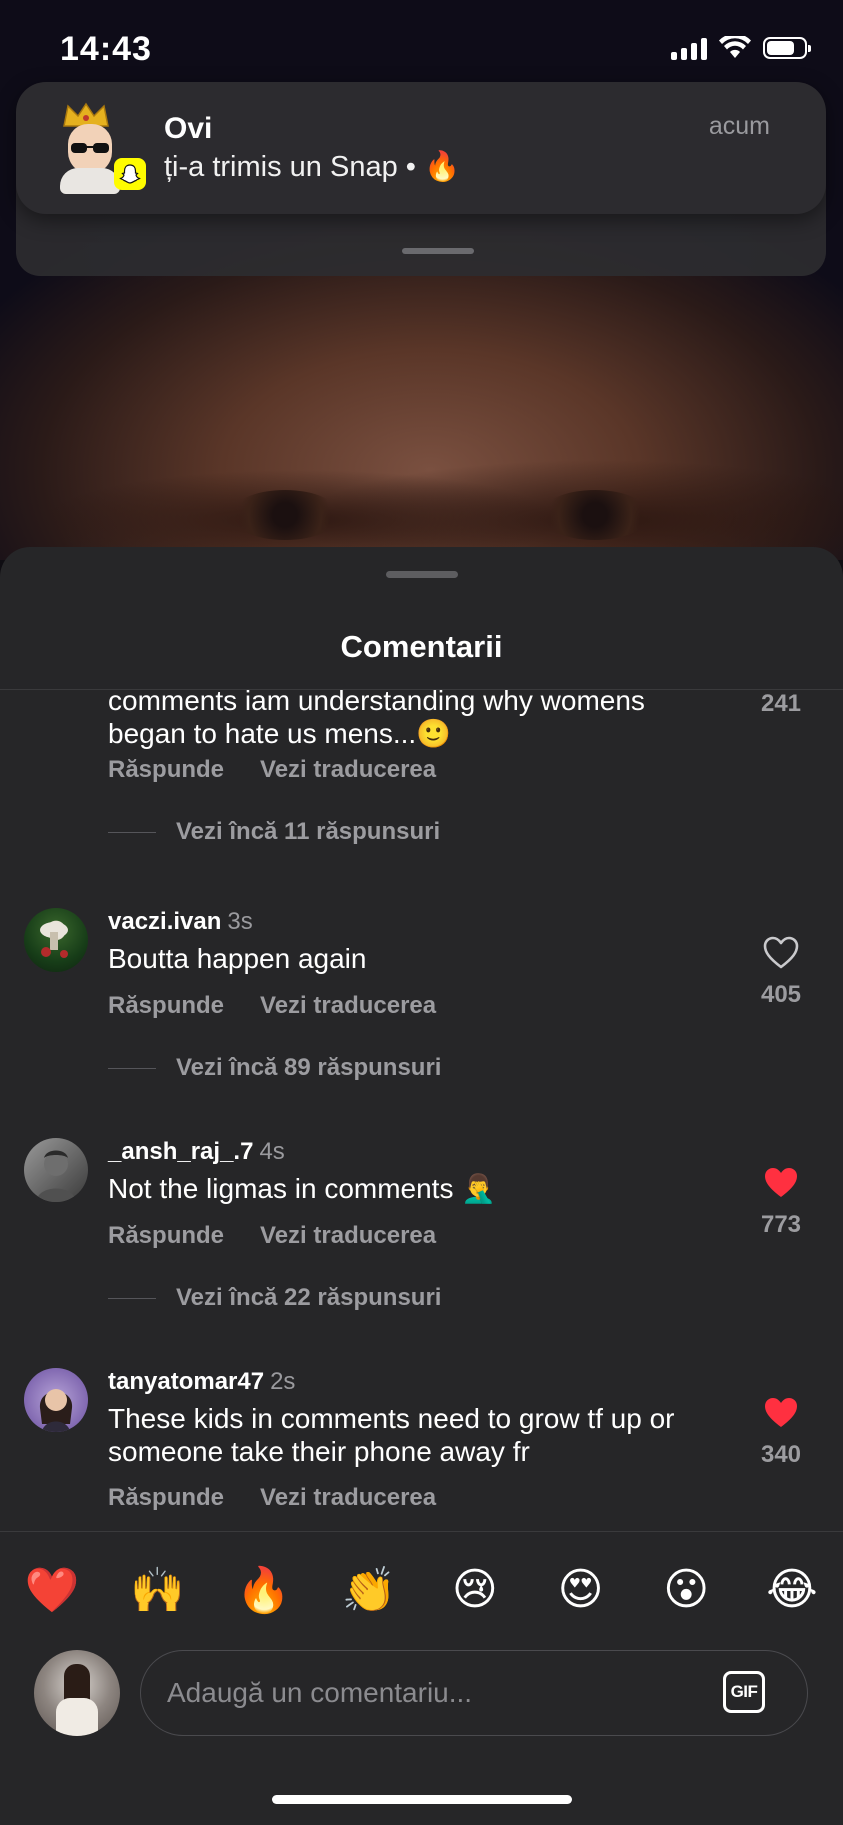 The width and height of the screenshot is (843, 1825). I want to click on view-more-replies: Vezi încă 89 răspunsuri, so click(274, 1068).